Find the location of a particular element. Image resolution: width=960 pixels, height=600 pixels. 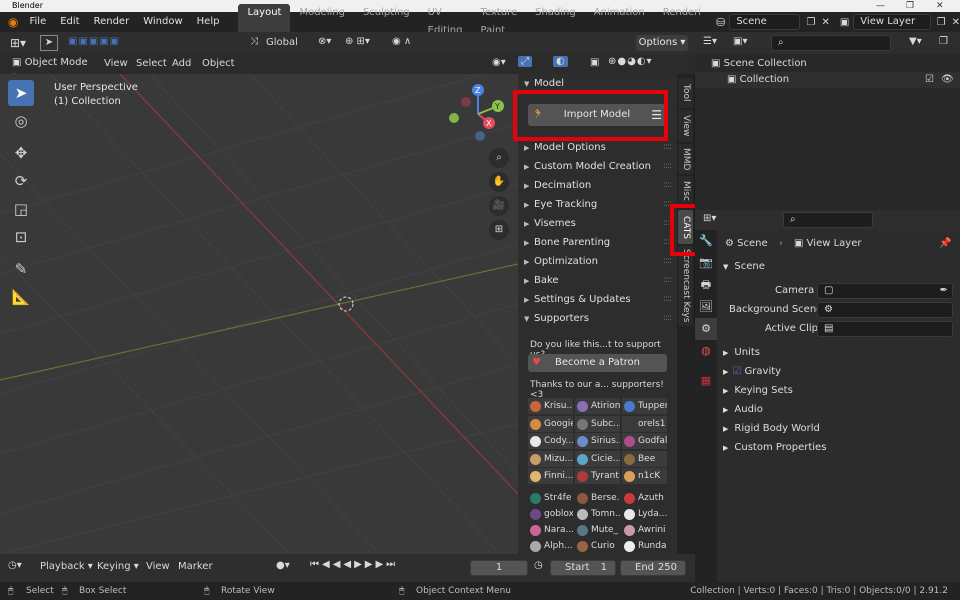

zoom-view-icon: ⌕ is located at coordinates (499, 158).